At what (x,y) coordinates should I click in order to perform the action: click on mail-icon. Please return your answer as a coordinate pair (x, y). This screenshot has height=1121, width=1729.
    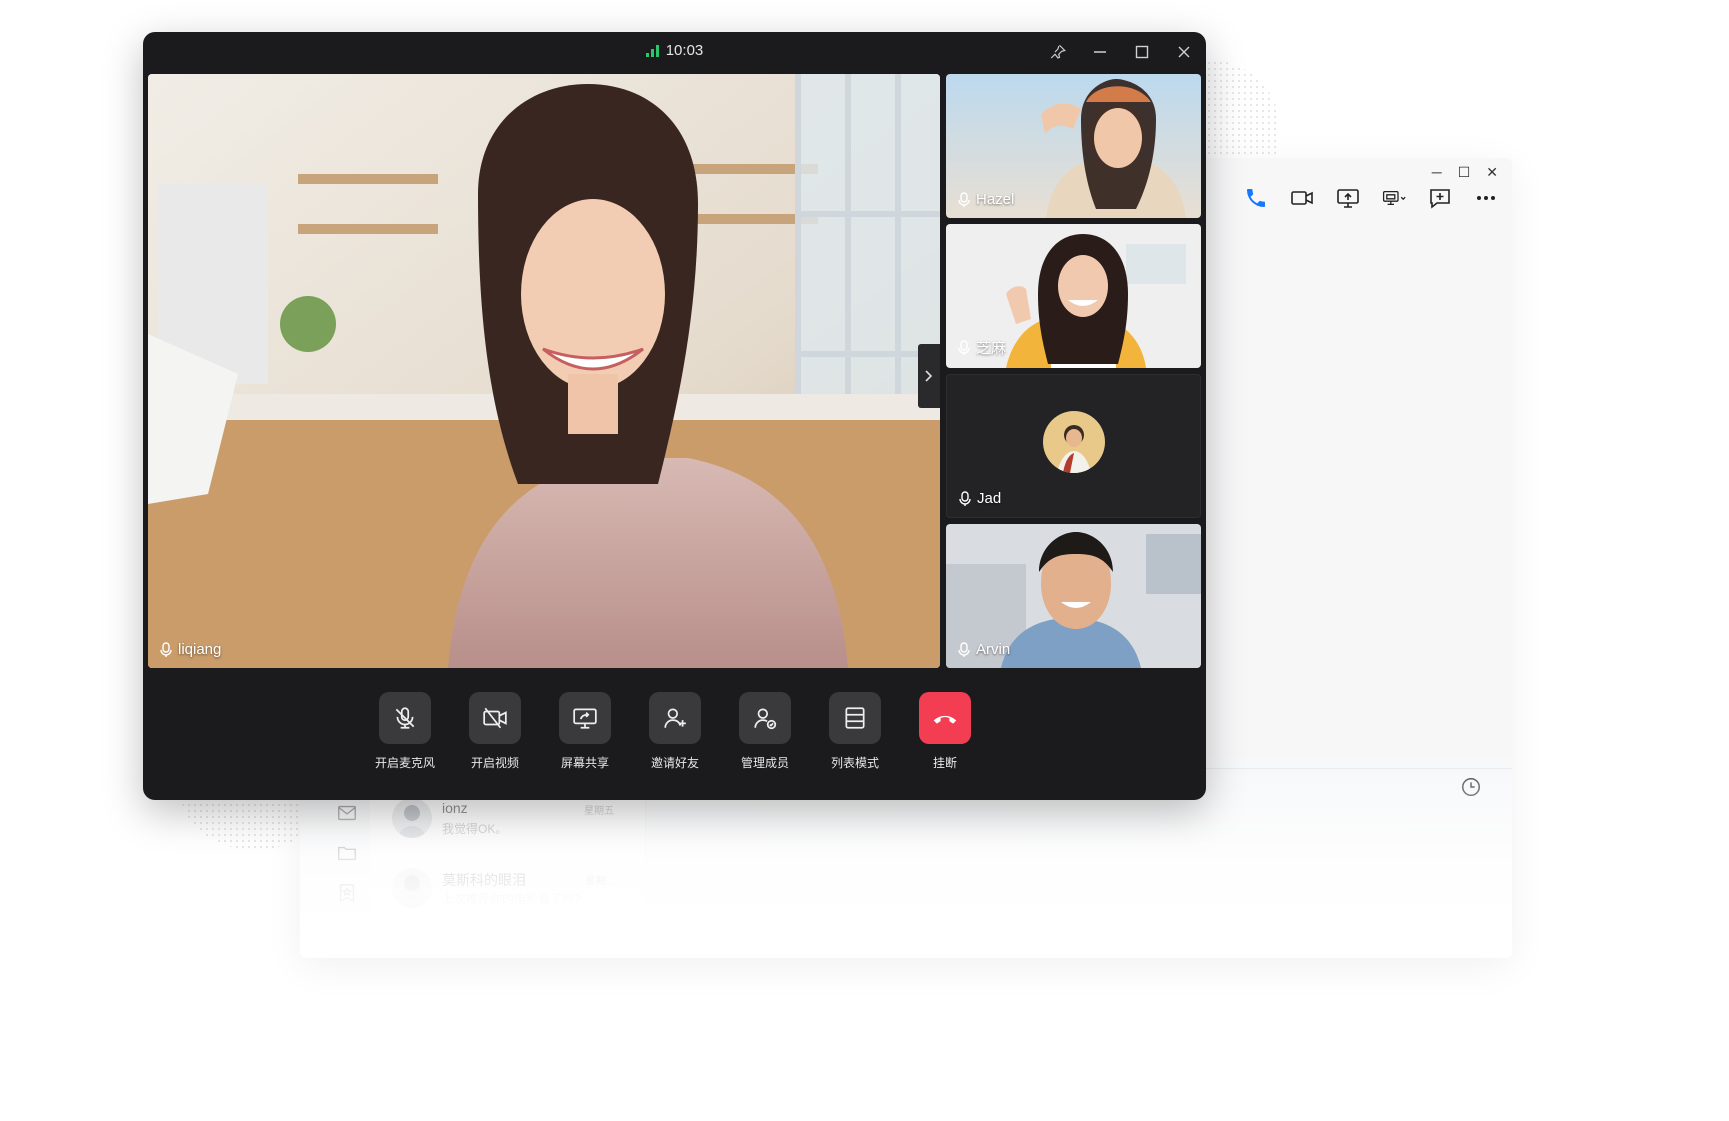
    Looking at the image, I should click on (347, 813).